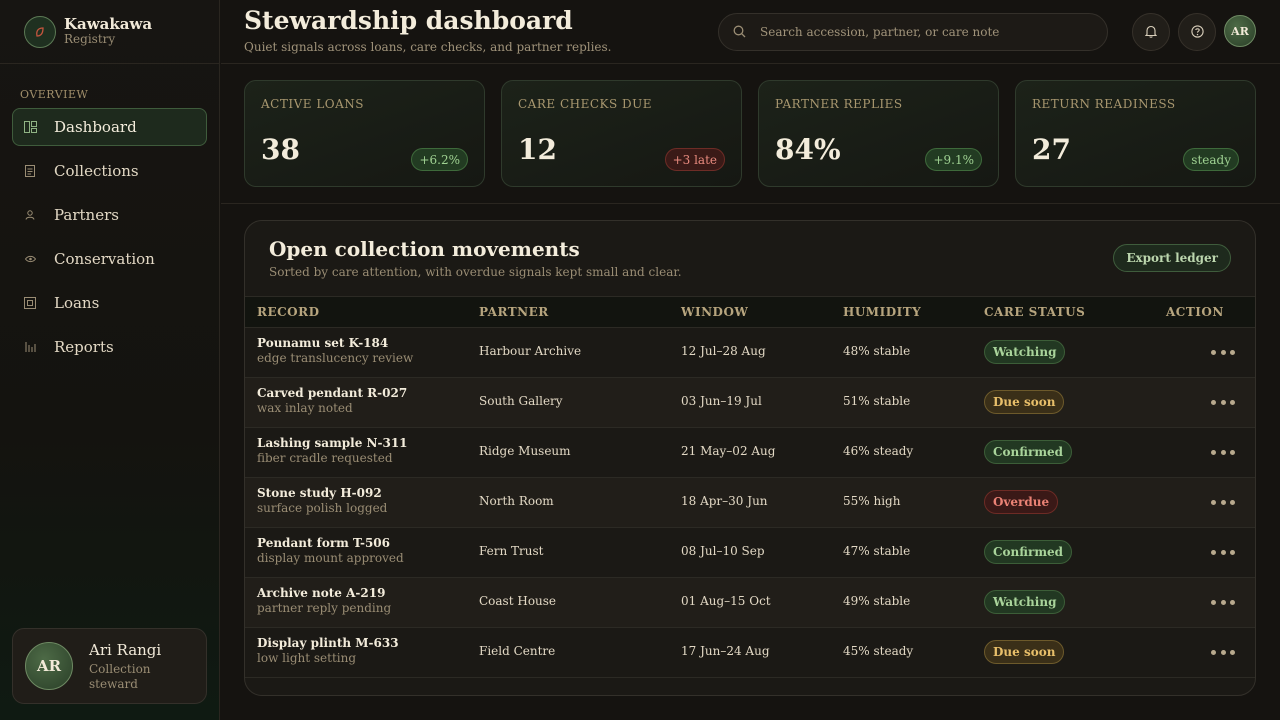 The width and height of the screenshot is (1280, 720). Describe the element at coordinates (721, 401) in the screenshot. I see `window-cell: 03 Jun–19 Jul` at that location.